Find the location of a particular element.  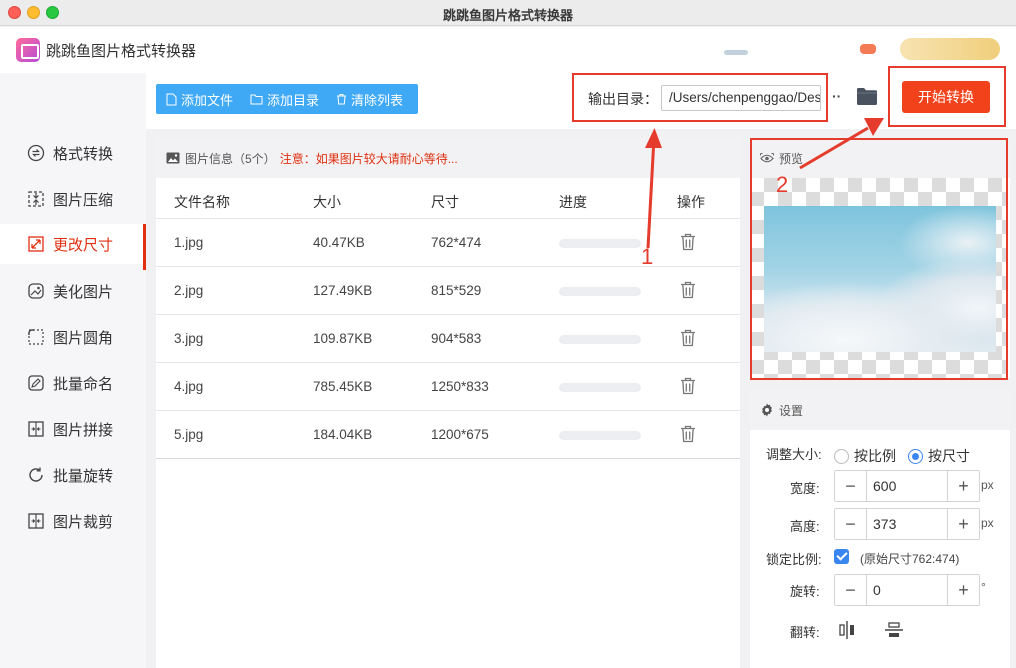

column-header-actions: 操作 is located at coordinates (691, 202).